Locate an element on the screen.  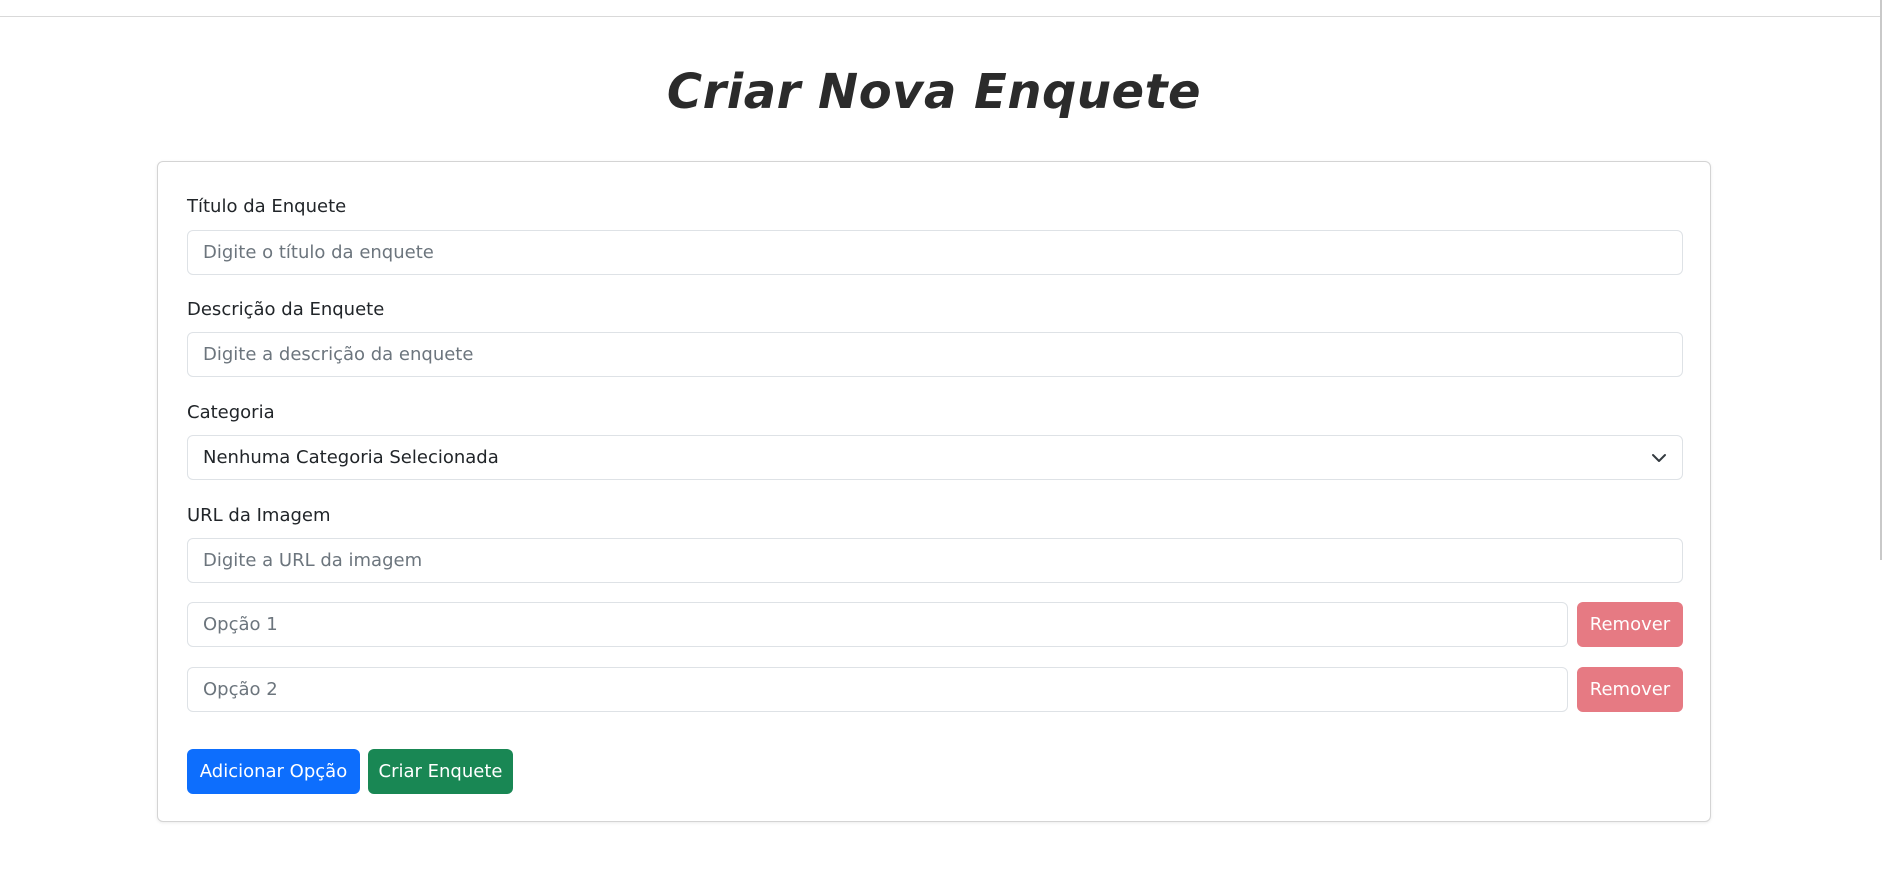
option-1-field is located at coordinates (877, 624).